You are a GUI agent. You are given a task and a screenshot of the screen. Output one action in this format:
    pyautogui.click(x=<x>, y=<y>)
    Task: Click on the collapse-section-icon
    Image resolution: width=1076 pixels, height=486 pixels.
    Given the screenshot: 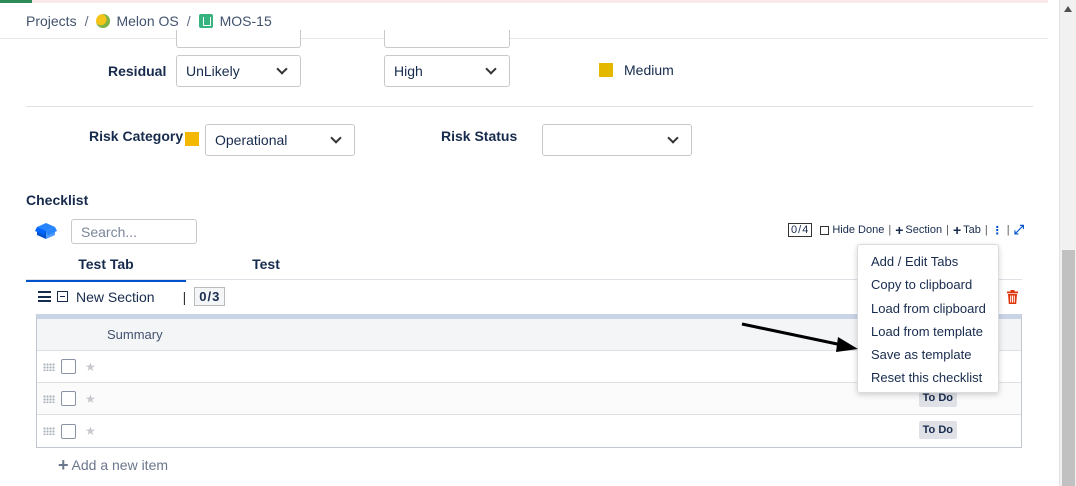 What is the action you would take?
    pyautogui.click(x=62, y=296)
    